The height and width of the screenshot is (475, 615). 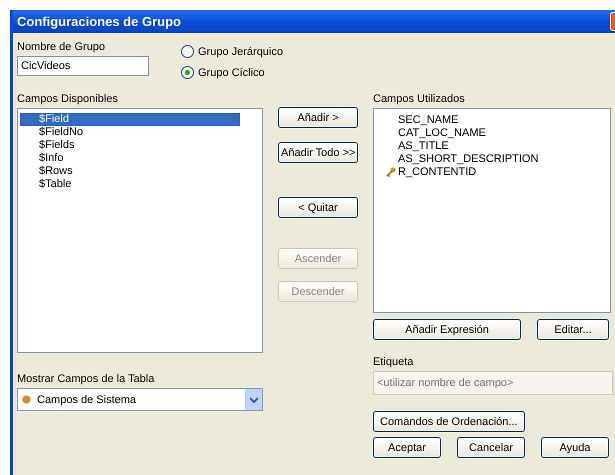 I want to click on list-item: AS_SHORT_DESCRIPTION, so click(x=468, y=158).